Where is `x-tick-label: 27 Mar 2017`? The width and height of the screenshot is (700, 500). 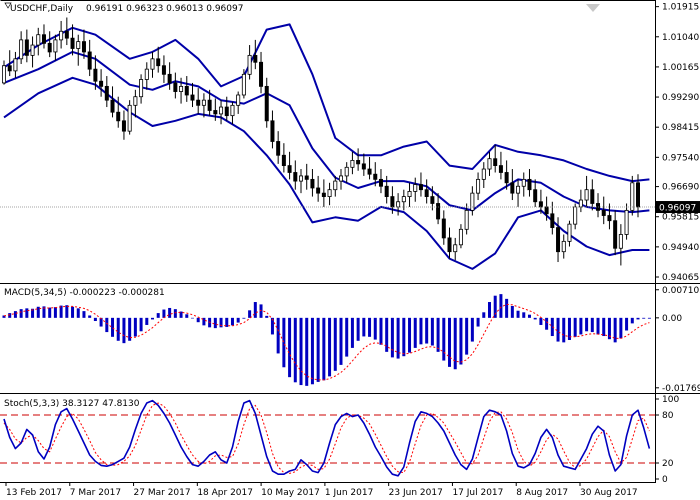 x-tick-label: 27 Mar 2017 is located at coordinates (162, 493).